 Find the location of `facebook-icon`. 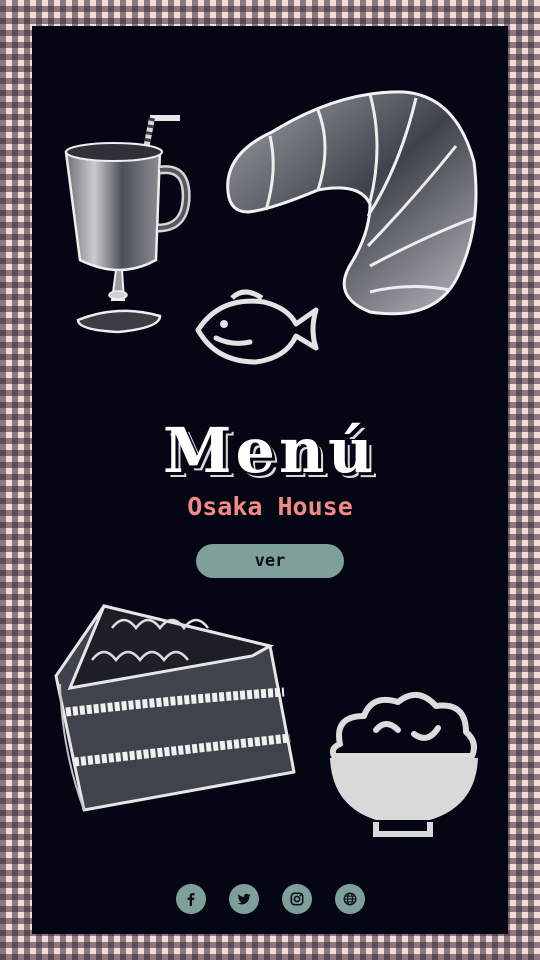

facebook-icon is located at coordinates (190, 899).